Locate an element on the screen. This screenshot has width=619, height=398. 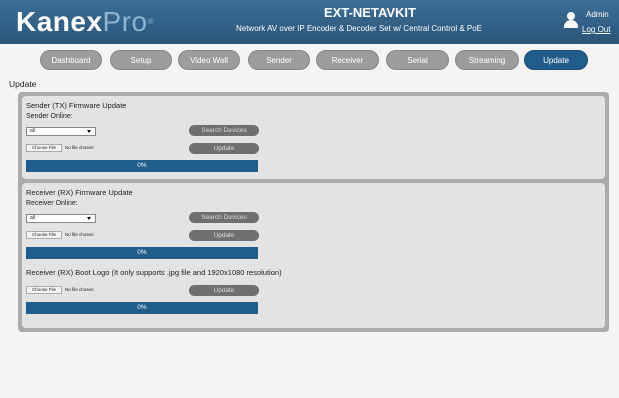
sender-update-button: Update is located at coordinates (224, 148).